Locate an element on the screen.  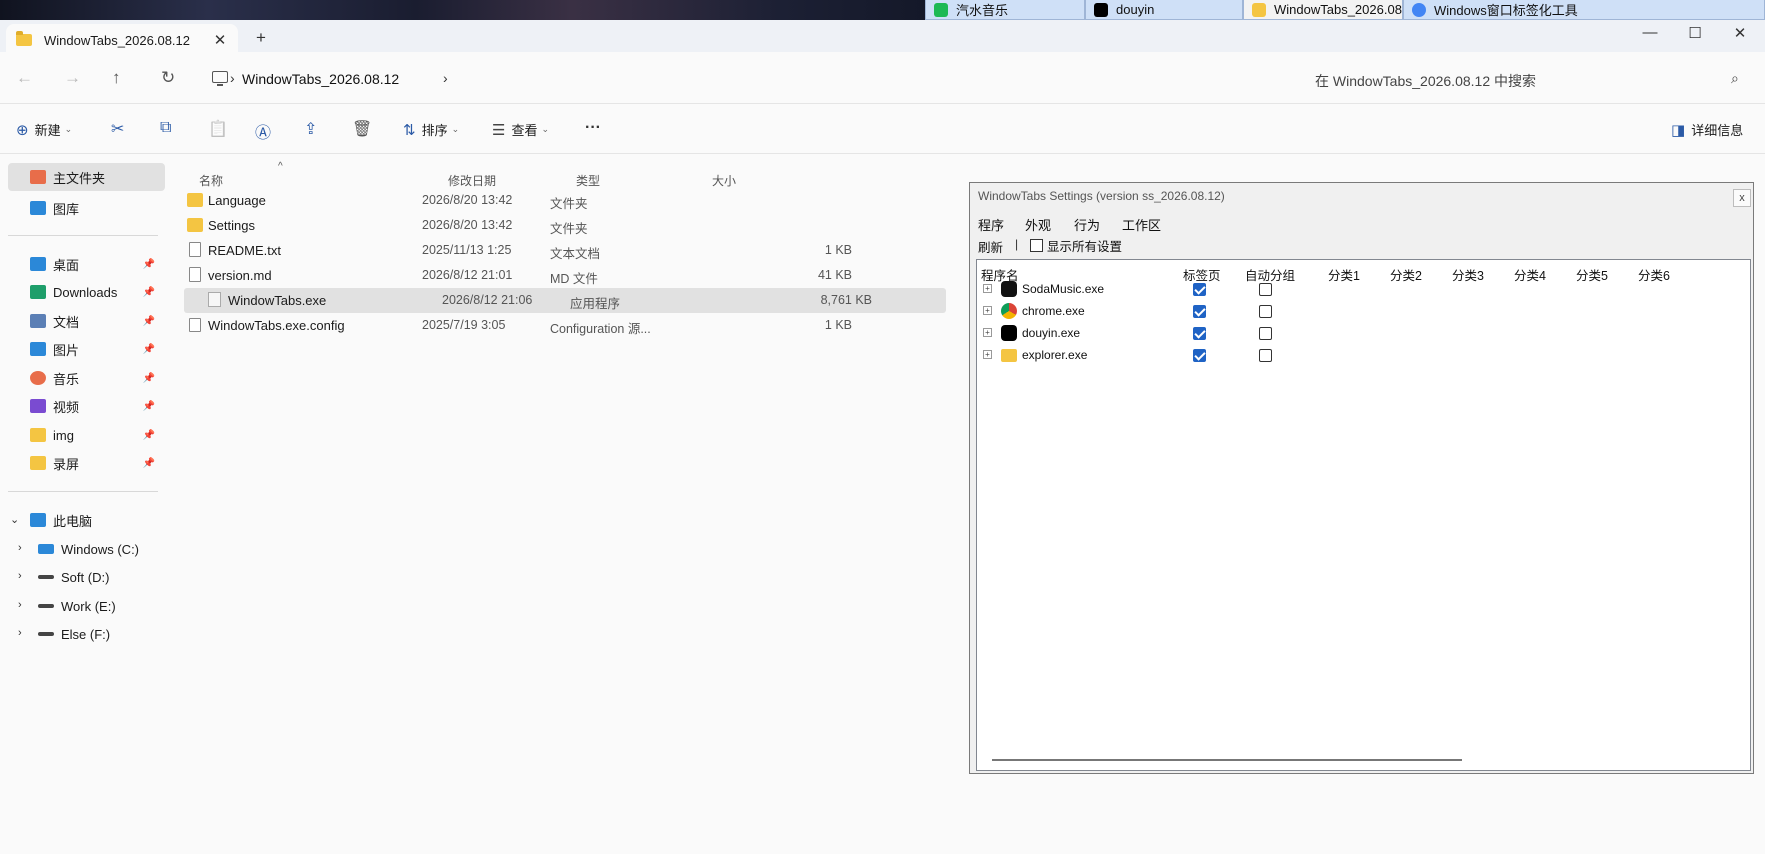
back-button: ← is located at coordinates (24, 78).